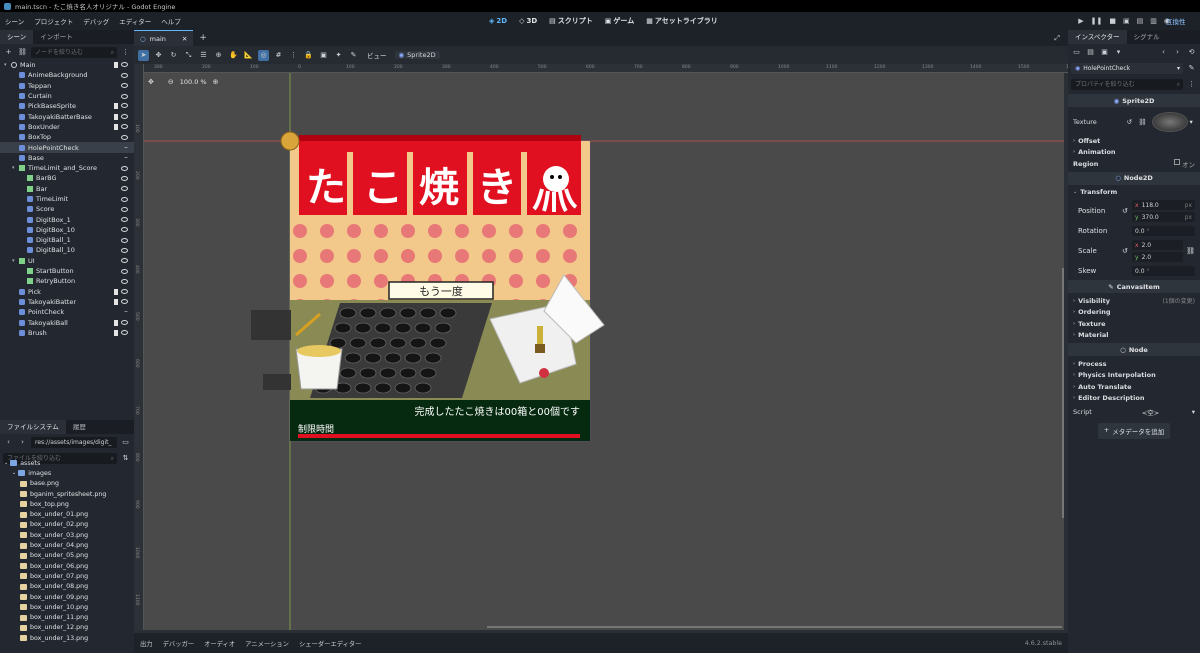 This screenshot has width=1200, height=653. Describe the element at coordinates (67, 240) in the screenshot. I see `scene-node: DigitBall_1` at that location.